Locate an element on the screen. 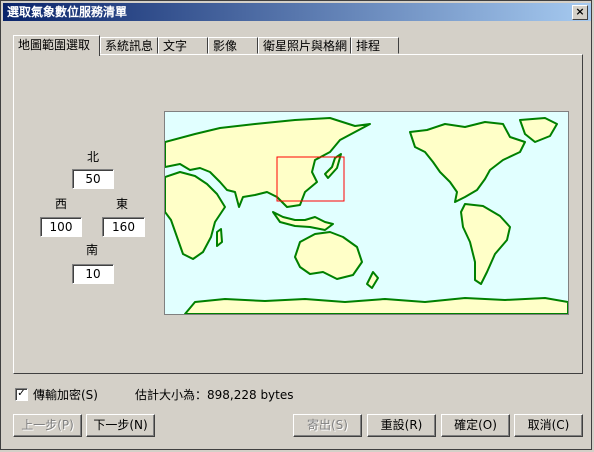  east-input: 160 is located at coordinates (123, 227).